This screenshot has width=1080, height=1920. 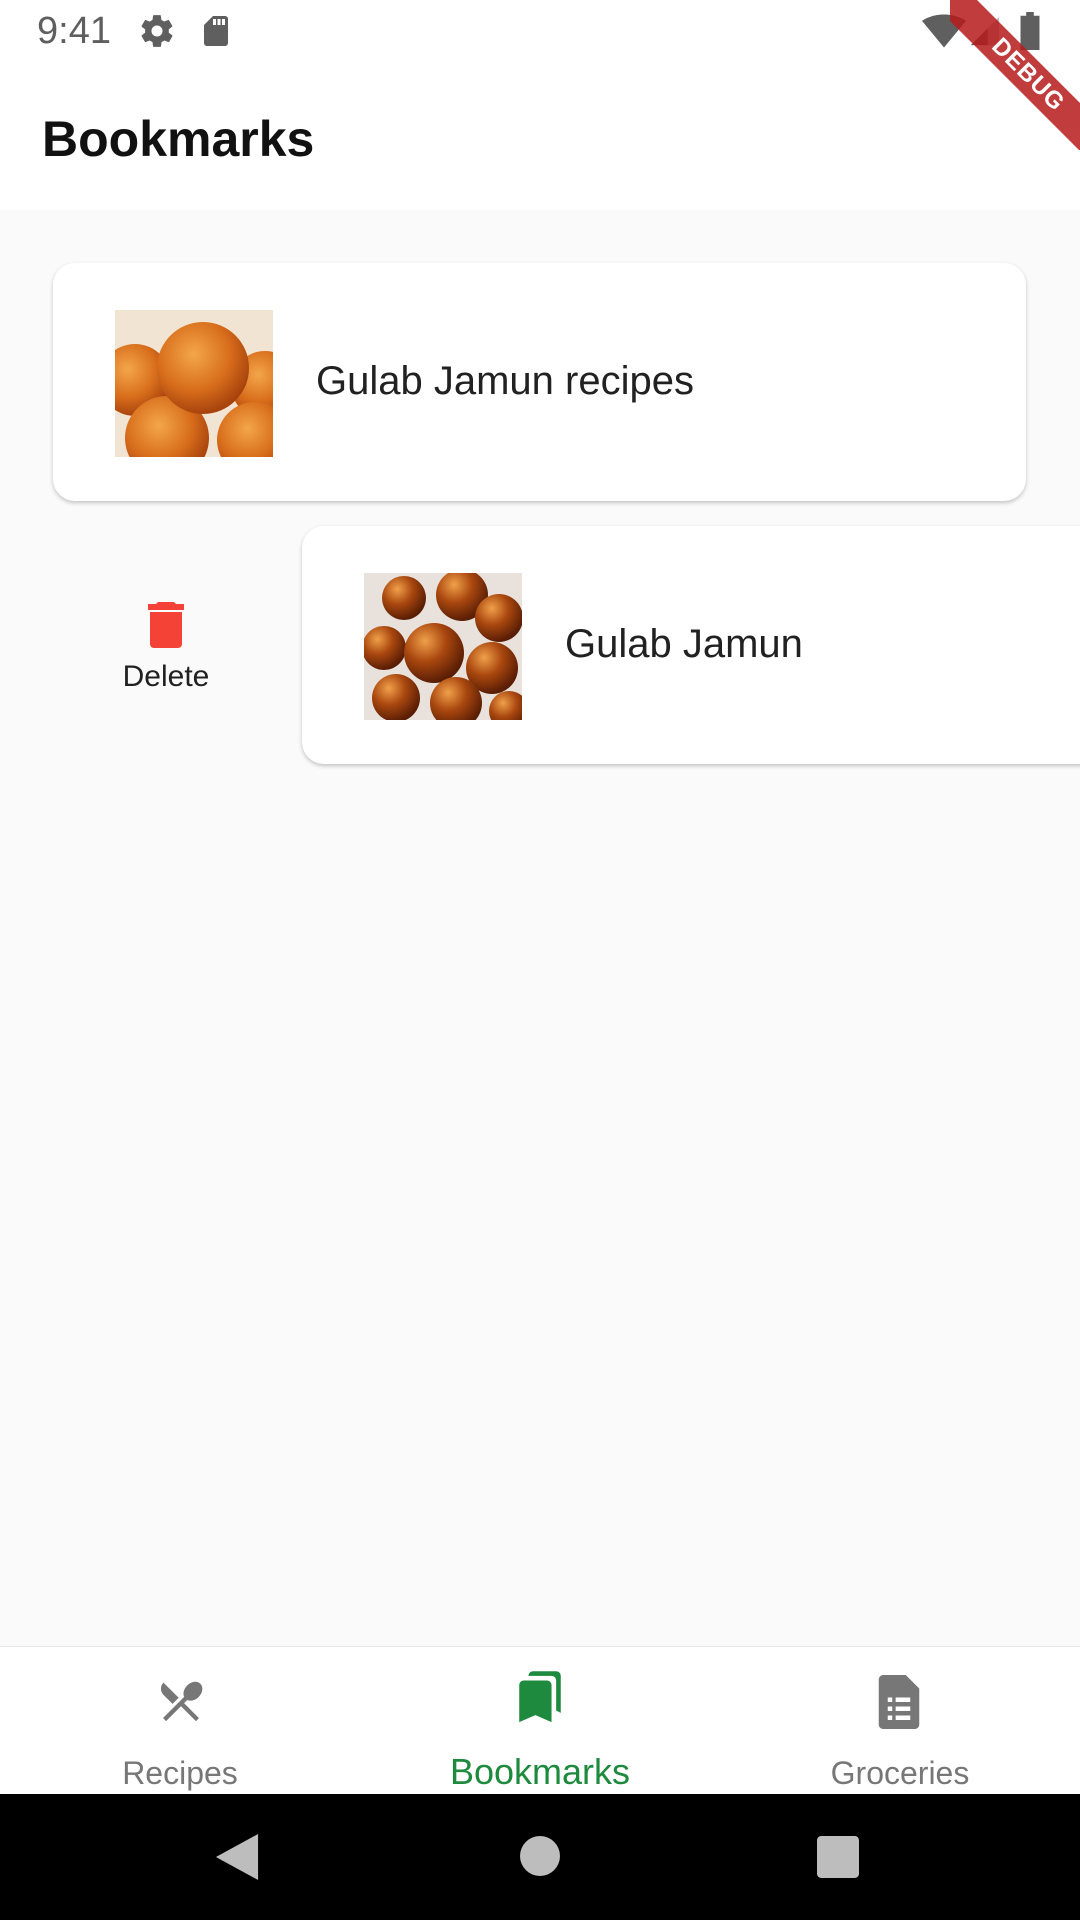 What do you see at coordinates (684, 644) in the screenshot?
I see `bookmark-title: Gulab Jamun` at bounding box center [684, 644].